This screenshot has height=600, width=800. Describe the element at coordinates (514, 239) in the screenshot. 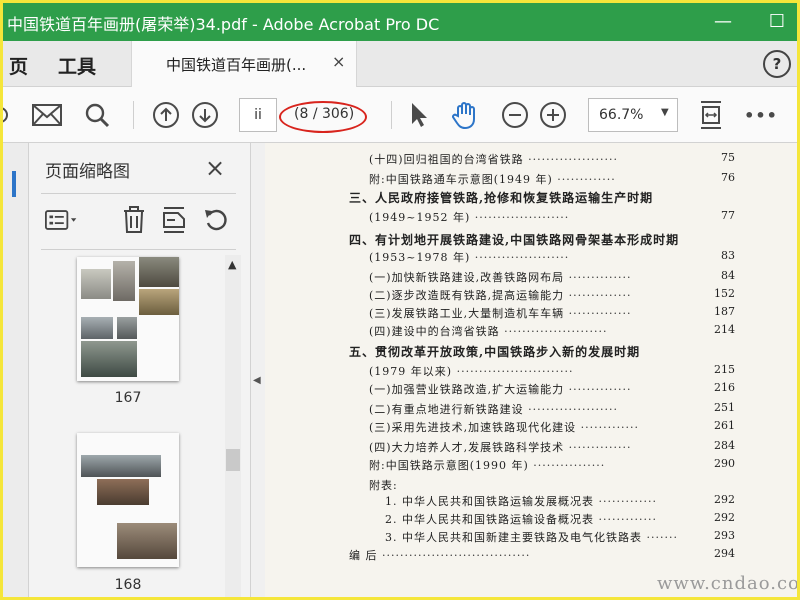

I see `toc-line: 四、有计划地开展铁路建设,中国铁路网骨架基本形成时期` at that location.